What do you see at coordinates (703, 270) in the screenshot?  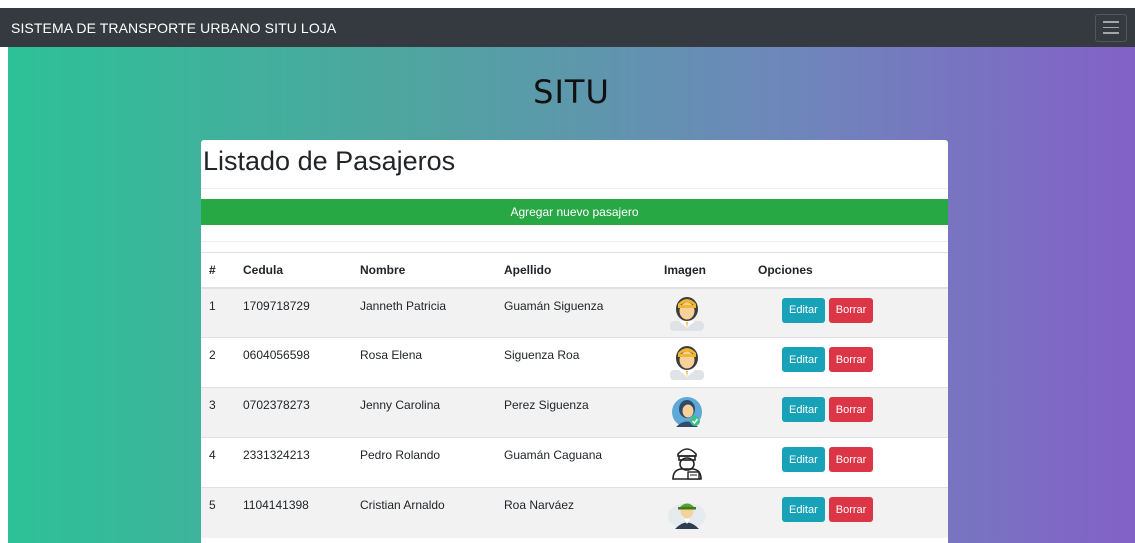 I see `header-imagen: Imagen` at bounding box center [703, 270].